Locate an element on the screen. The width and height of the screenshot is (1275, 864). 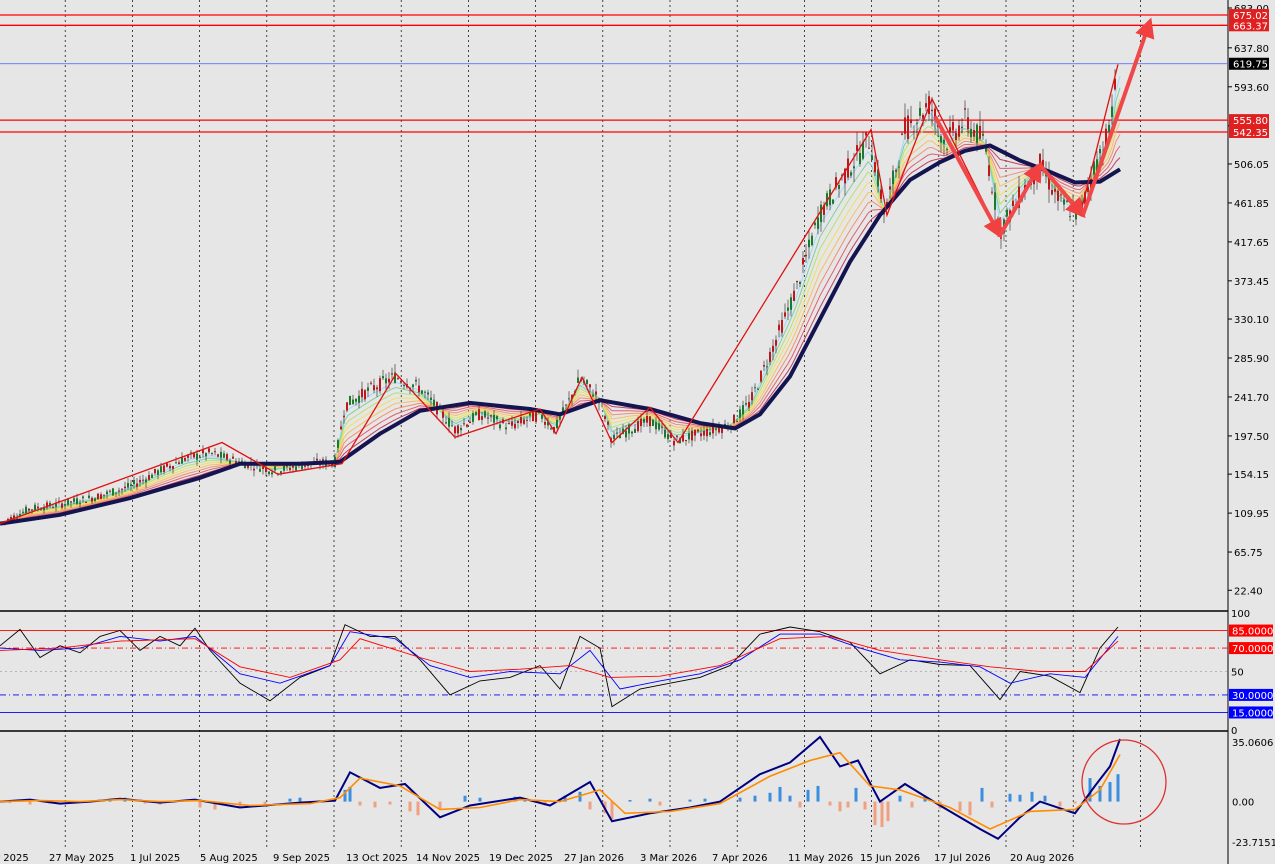
price-tick-label: 373.45 is located at coordinates (1251, 282).